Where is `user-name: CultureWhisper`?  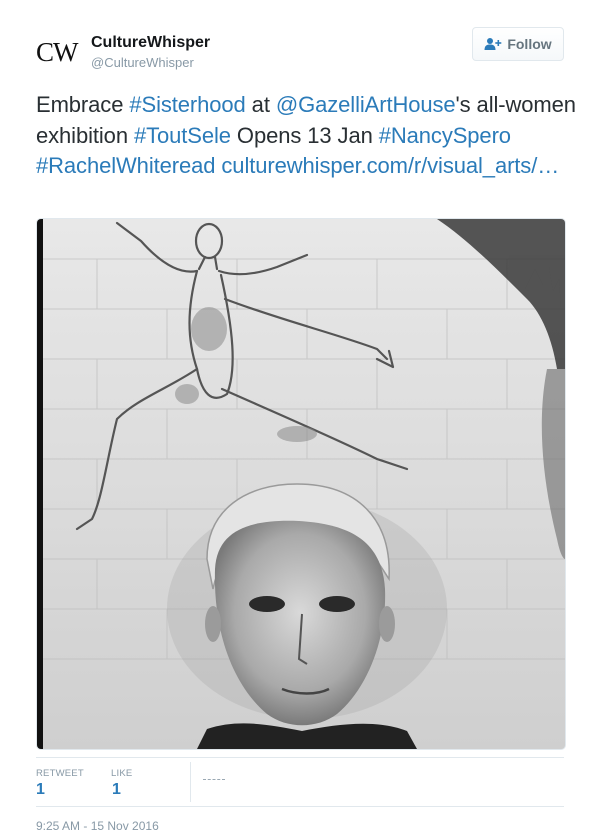 user-name: CultureWhisper is located at coordinates (150, 43).